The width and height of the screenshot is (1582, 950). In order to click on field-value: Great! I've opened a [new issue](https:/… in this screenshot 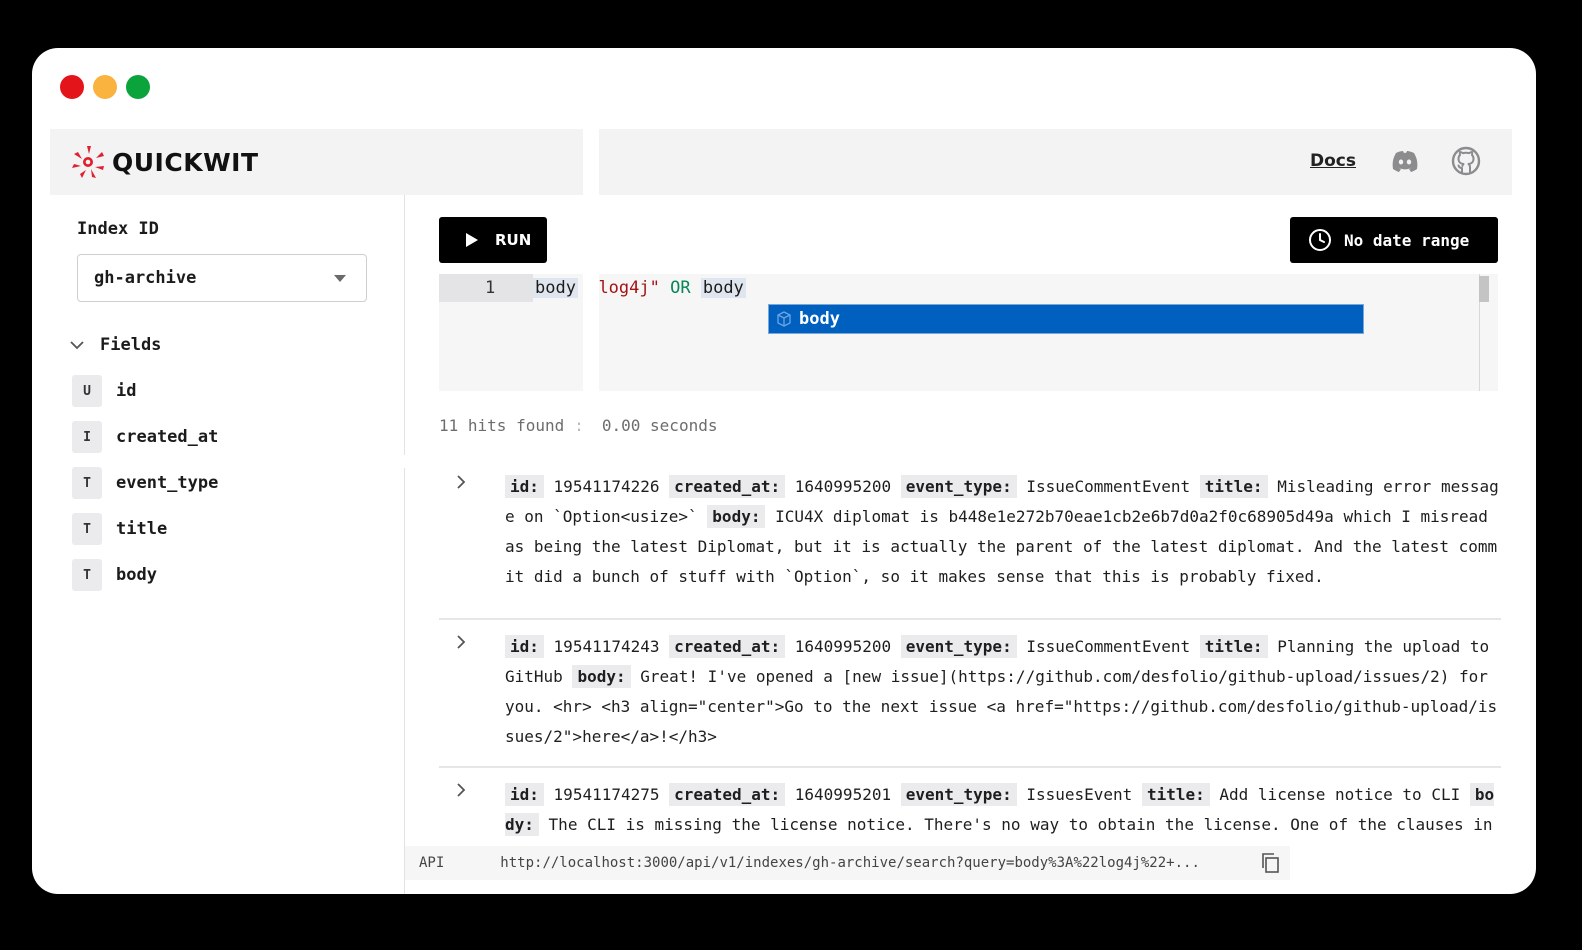, I will do `click(1001, 706)`.